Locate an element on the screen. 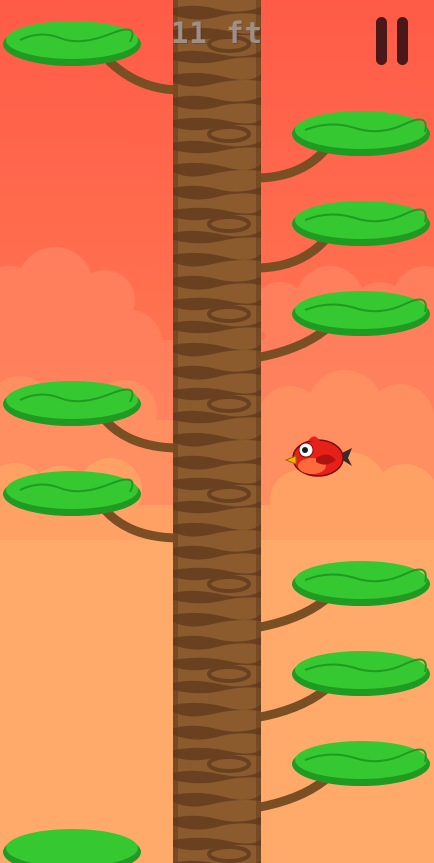 Image resolution: width=434 pixels, height=863 pixels. pause-icon-bar is located at coordinates (402, 41).